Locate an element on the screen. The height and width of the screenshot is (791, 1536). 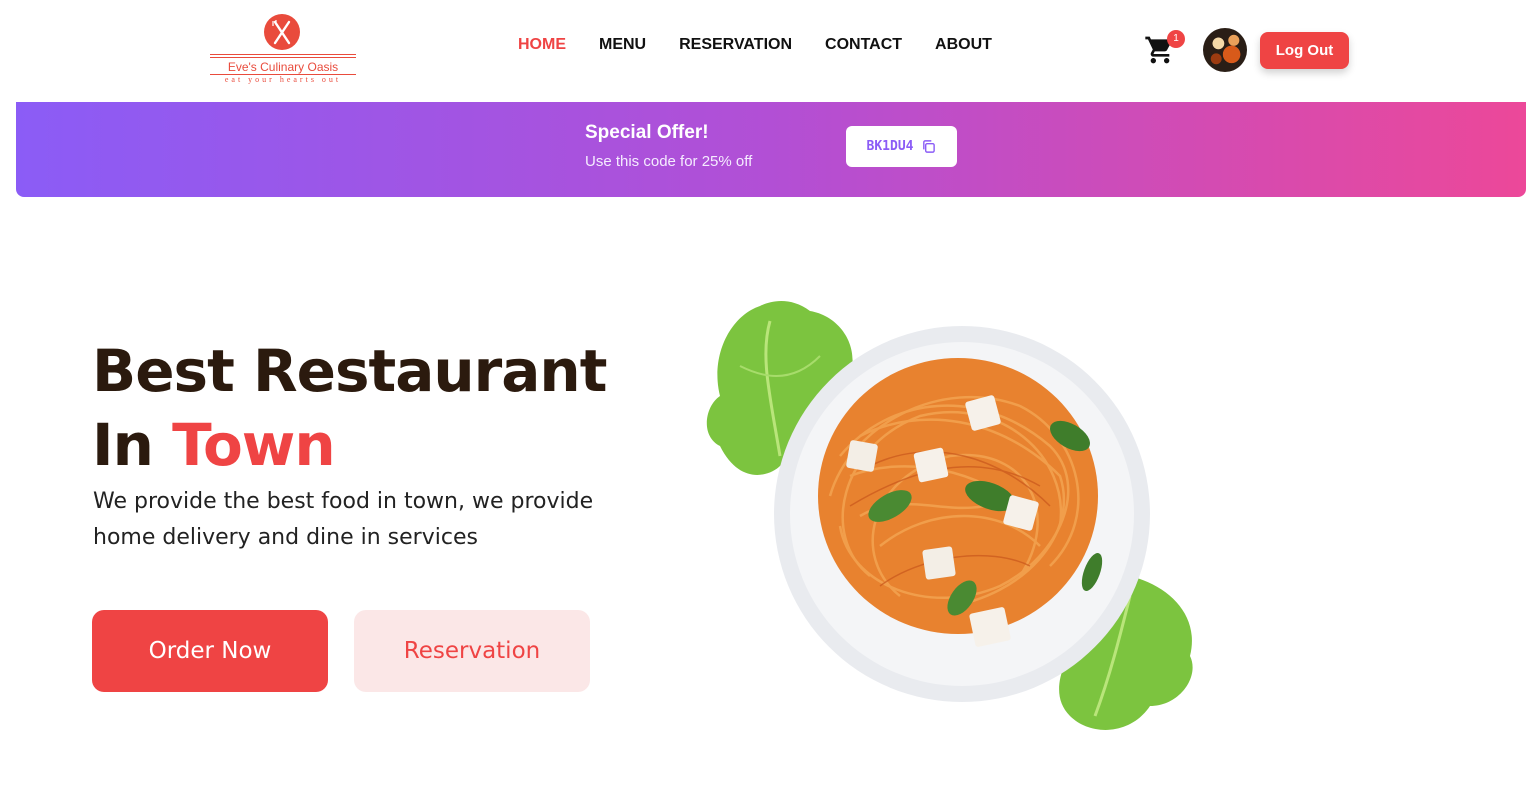
hero-title-accent: Town is located at coordinates (254, 445).